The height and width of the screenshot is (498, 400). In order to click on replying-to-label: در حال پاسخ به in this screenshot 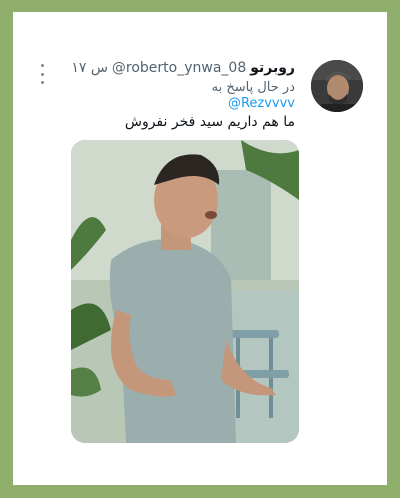, I will do `click(253, 87)`.